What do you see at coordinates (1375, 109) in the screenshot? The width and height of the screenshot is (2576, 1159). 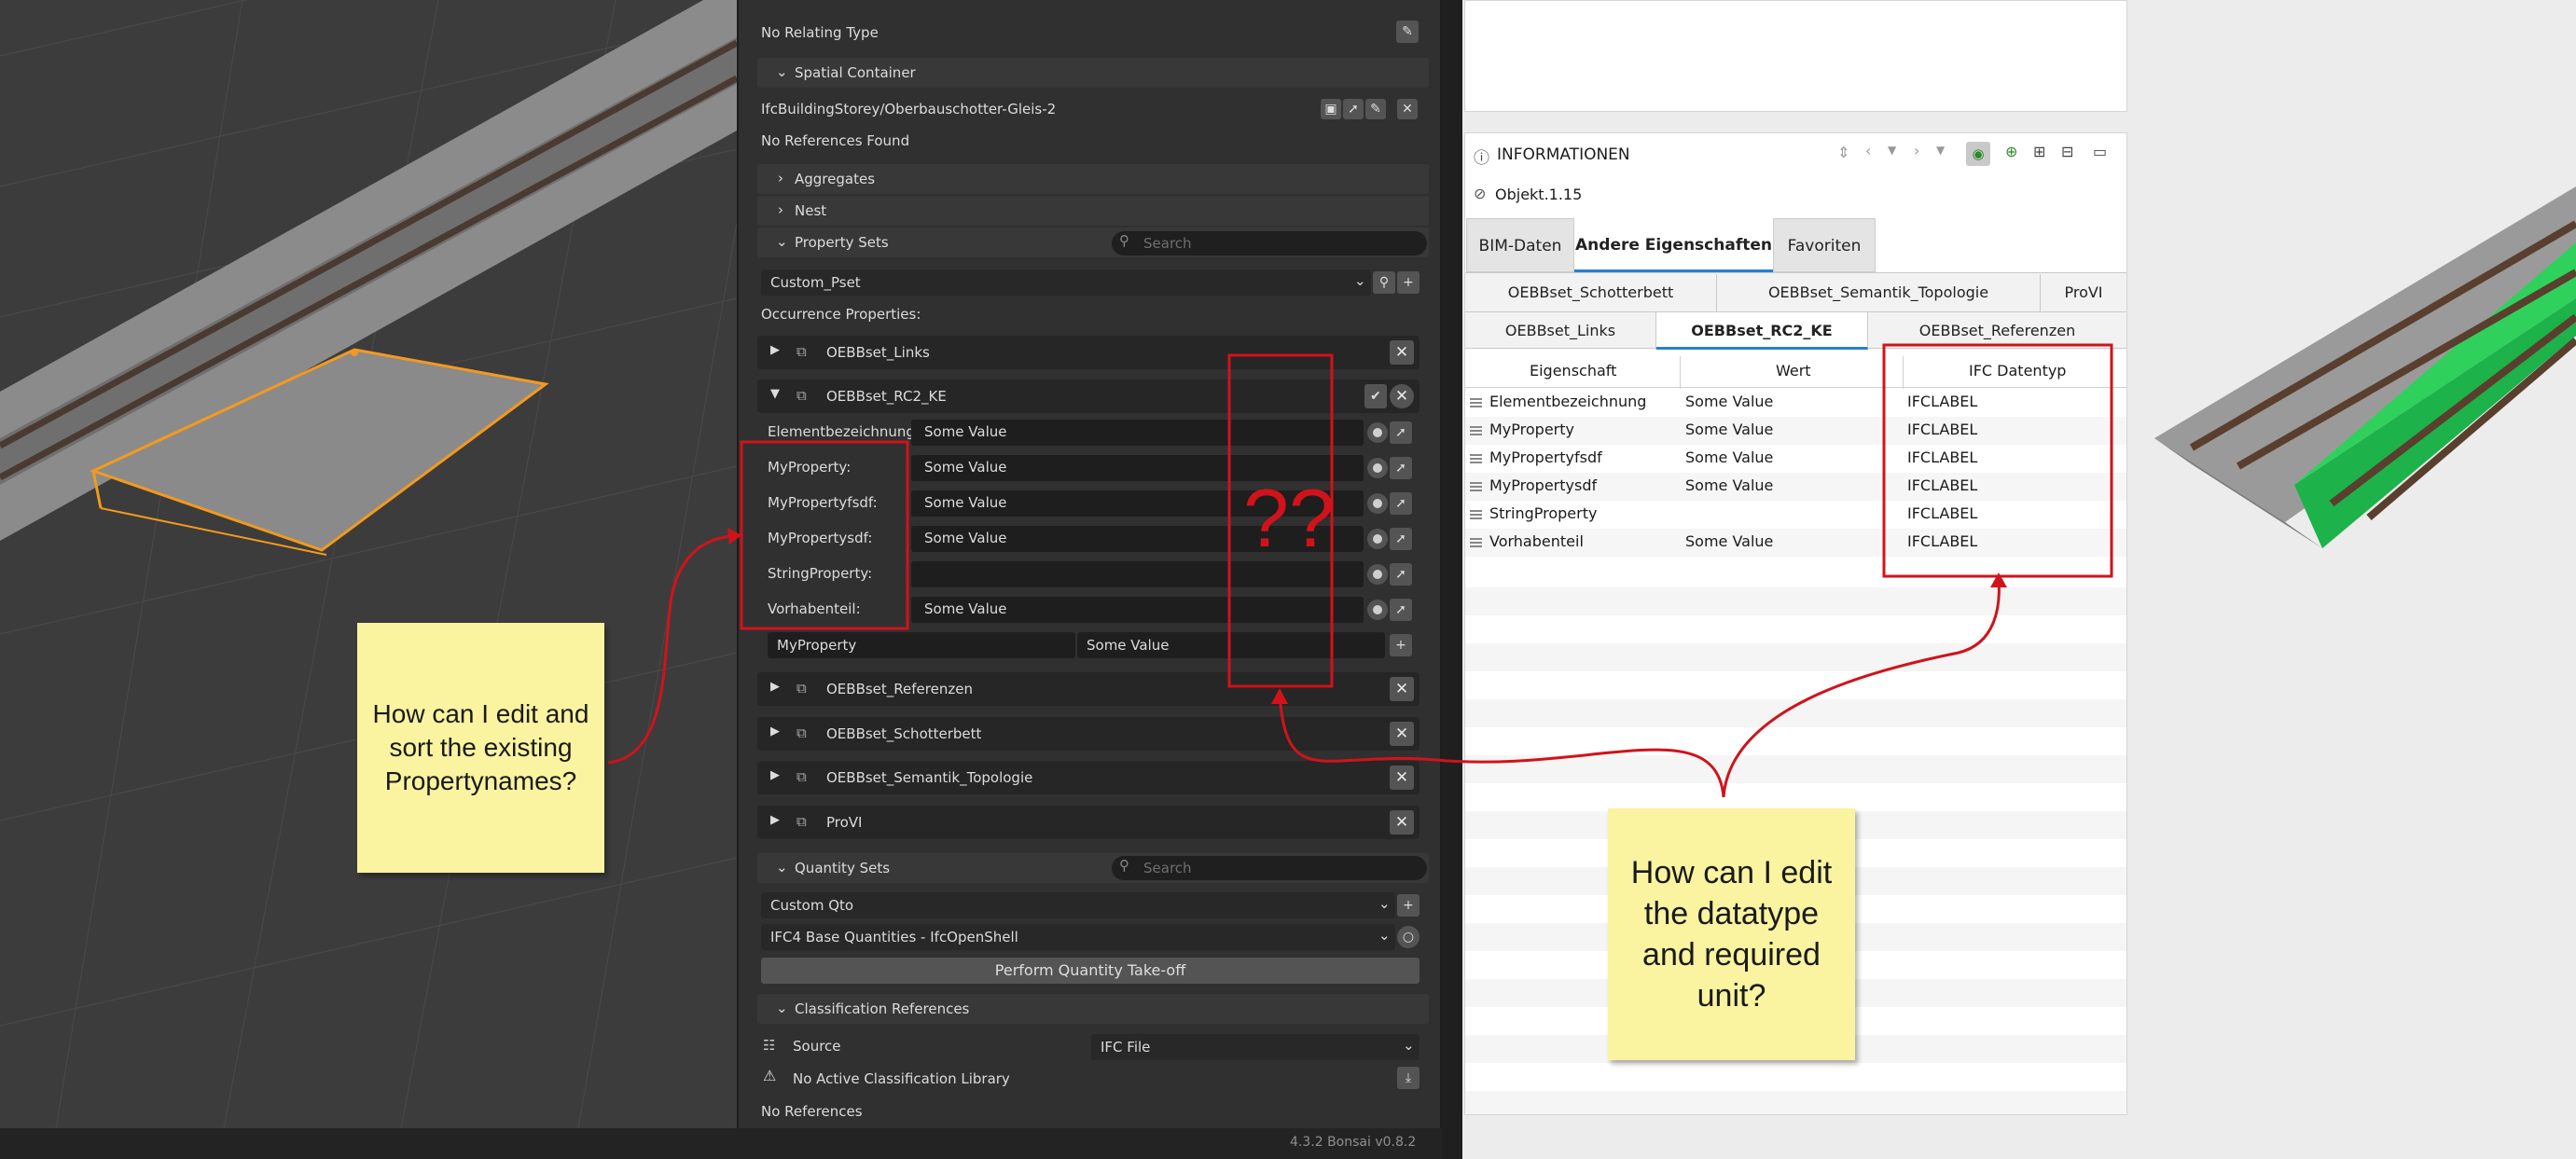 I see `edit-container-button: ✎` at bounding box center [1375, 109].